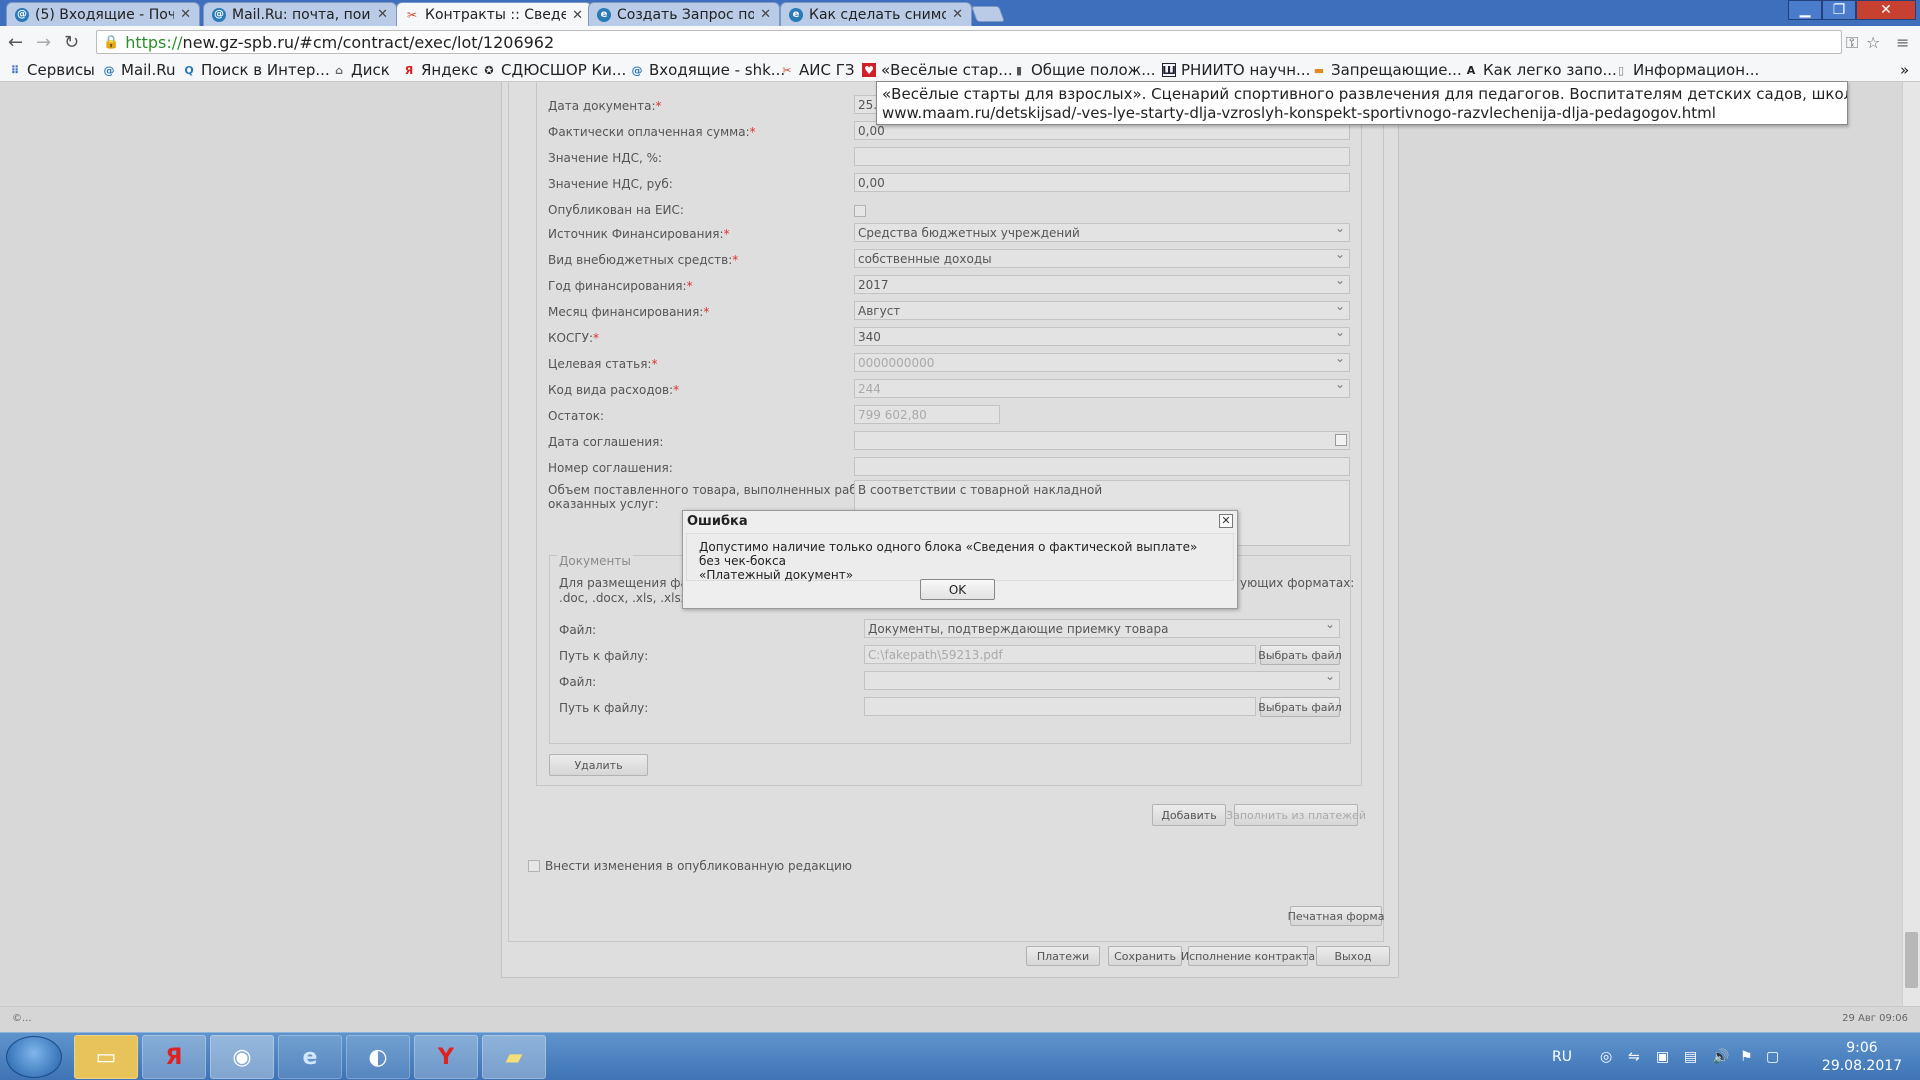  What do you see at coordinates (957, 589) in the screenshot?
I see `ok-button: OK` at bounding box center [957, 589].